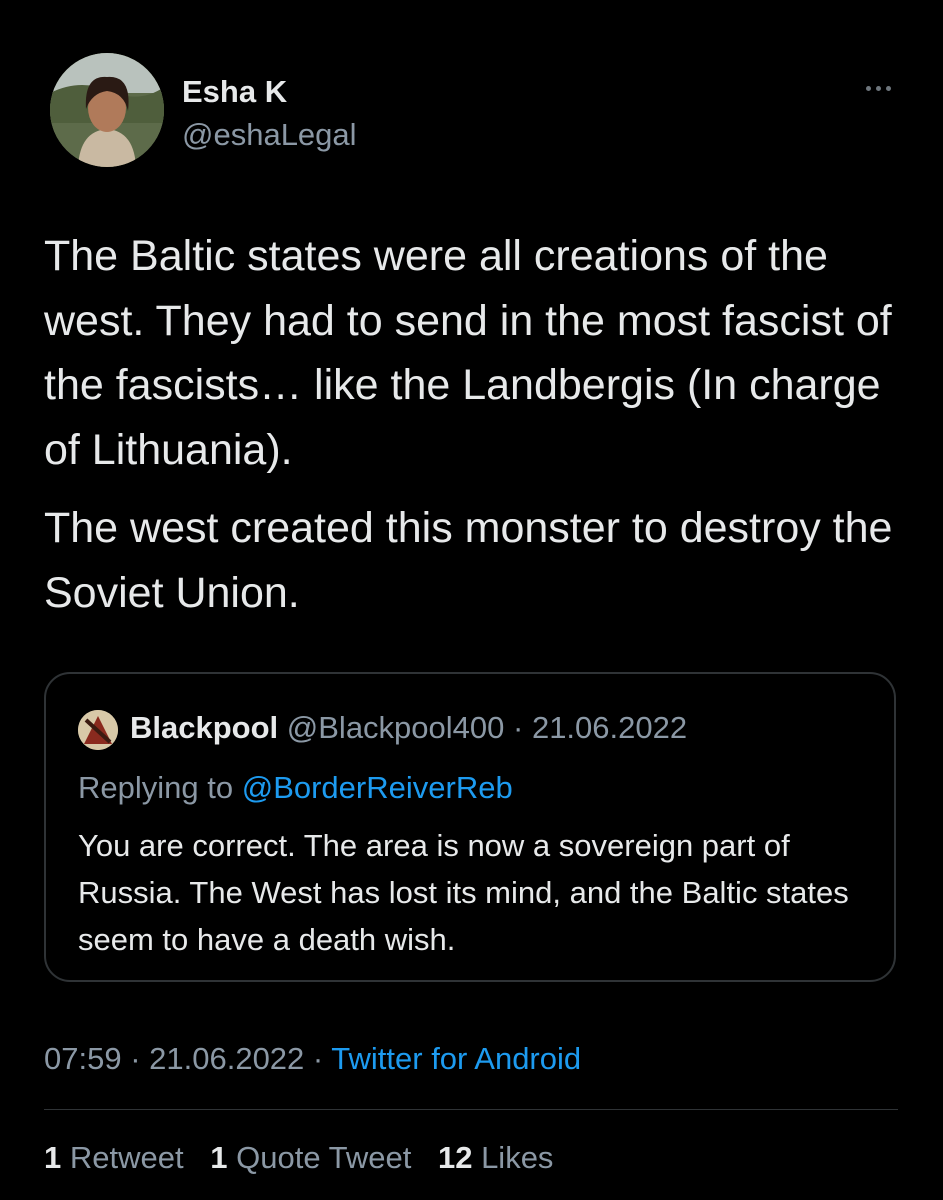 This screenshot has height=1200, width=943. Describe the element at coordinates (517, 1157) in the screenshot. I see `likes-label: Likes` at that location.